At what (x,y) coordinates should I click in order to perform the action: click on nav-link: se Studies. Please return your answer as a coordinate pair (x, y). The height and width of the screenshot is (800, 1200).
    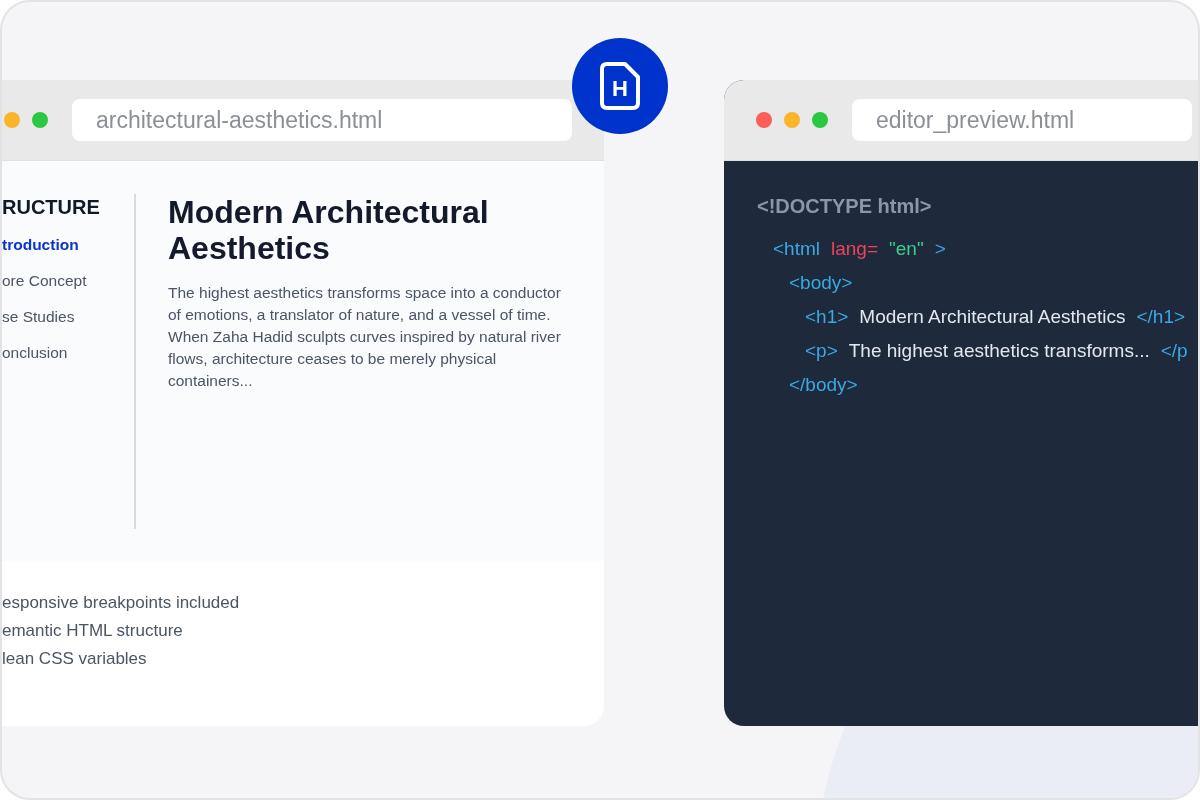
    Looking at the image, I should click on (68, 317).